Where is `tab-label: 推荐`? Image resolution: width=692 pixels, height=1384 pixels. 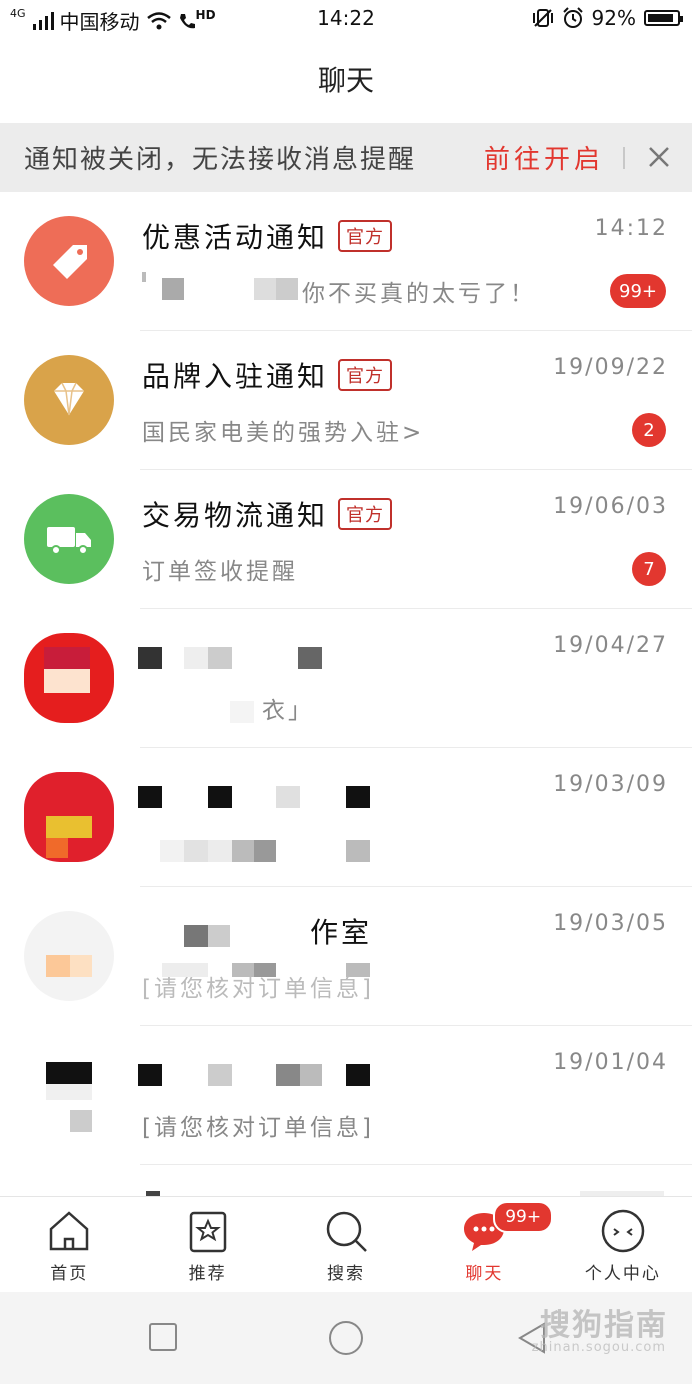 tab-label: 推荐 is located at coordinates (207, 1274).